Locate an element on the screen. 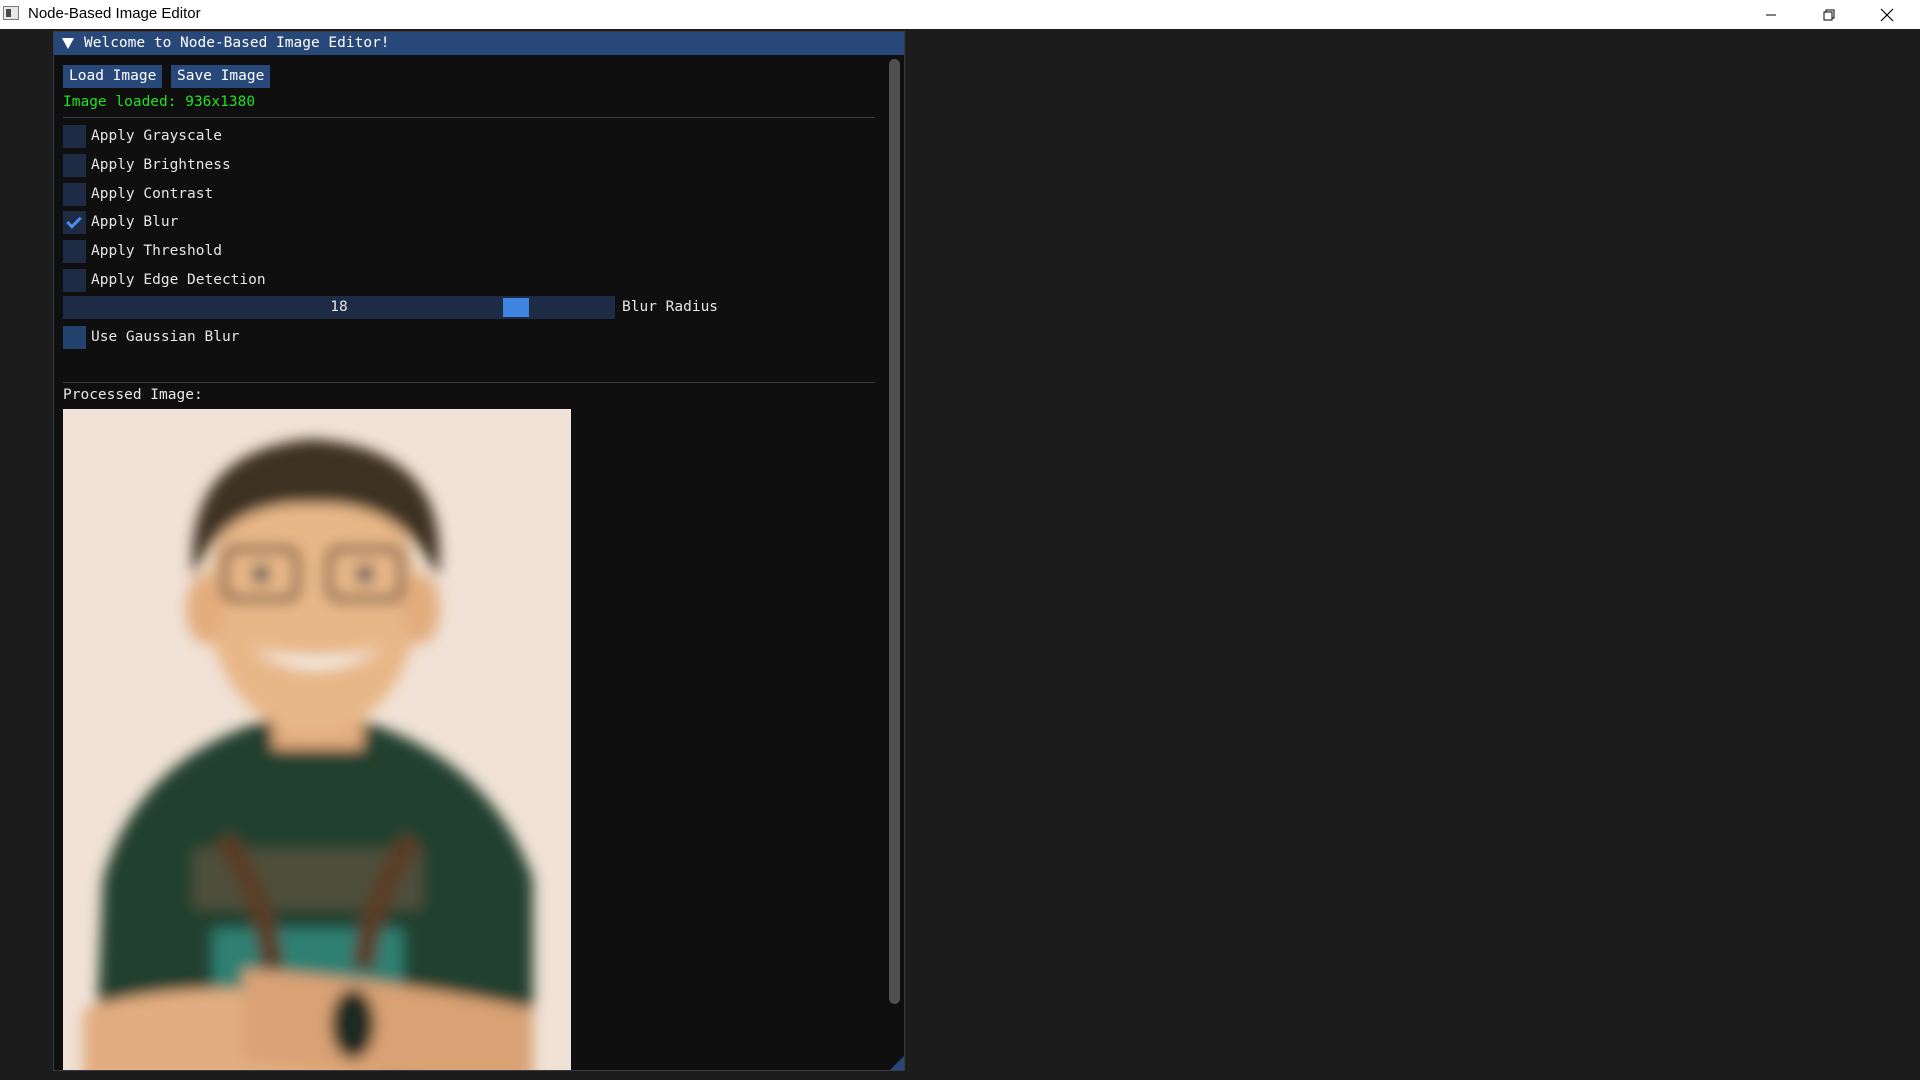 This screenshot has width=1920, height=1080. load-image-button: Load Image is located at coordinates (113, 76).